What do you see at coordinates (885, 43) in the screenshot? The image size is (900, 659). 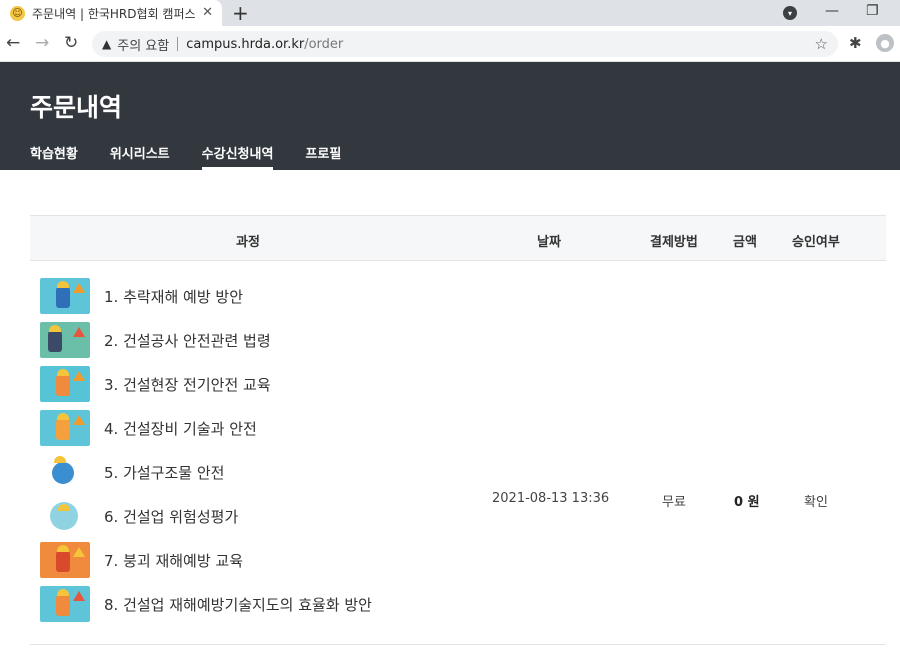 I see `account-icon: ●` at bounding box center [885, 43].